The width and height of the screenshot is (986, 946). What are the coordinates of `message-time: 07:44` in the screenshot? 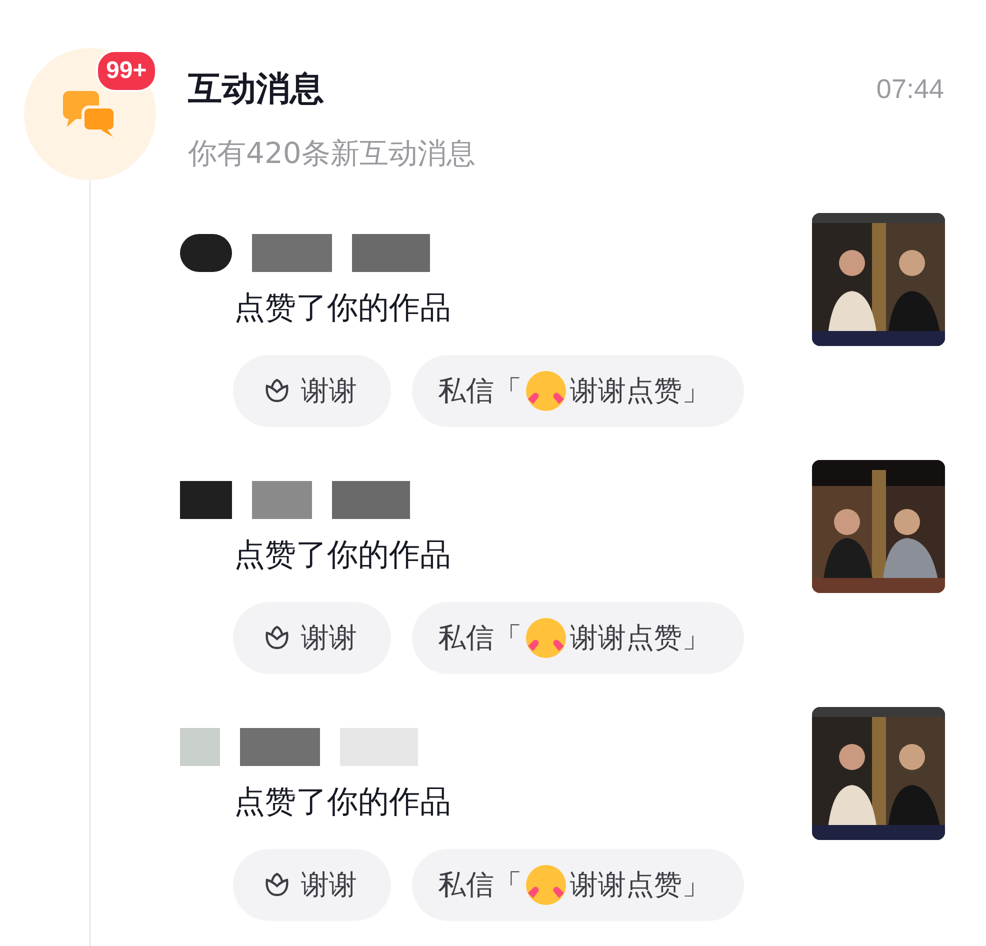 It's located at (910, 89).